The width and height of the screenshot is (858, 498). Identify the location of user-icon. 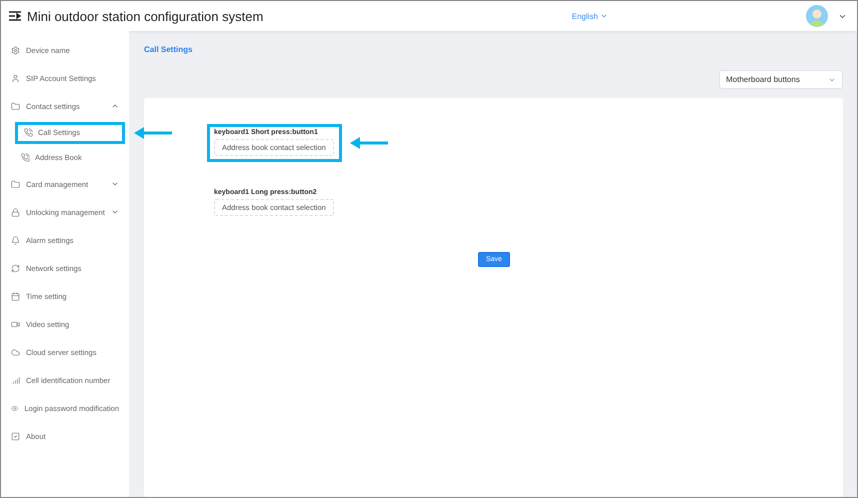
(15, 78).